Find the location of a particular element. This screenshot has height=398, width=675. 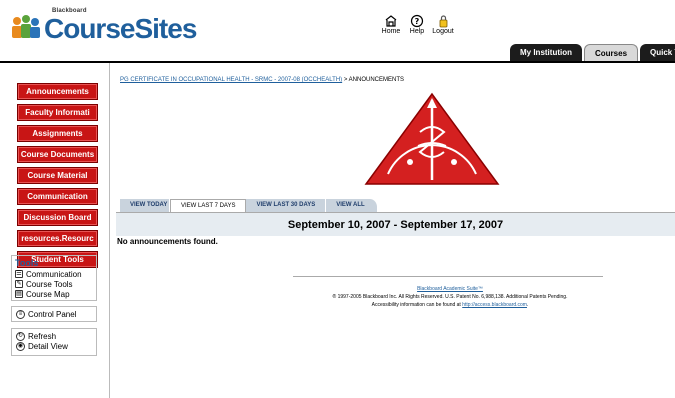

coursesites-logo: Blackboard CourseSites is located at coordinates (103, 28).